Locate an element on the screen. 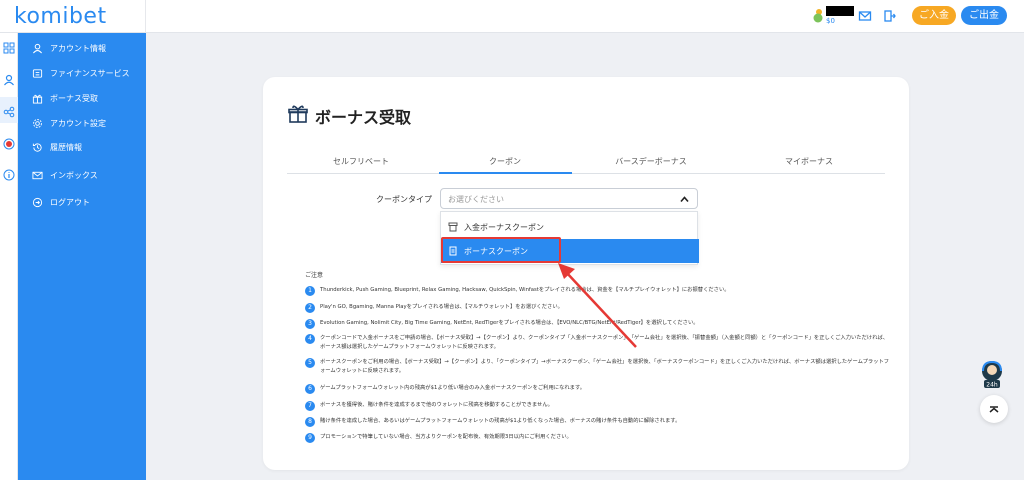 Image resolution: width=1024 pixels, height=480 pixels. bonus-tabs: セルフリベート クーポン バースデーボーナス マイボーナス is located at coordinates (586, 163).